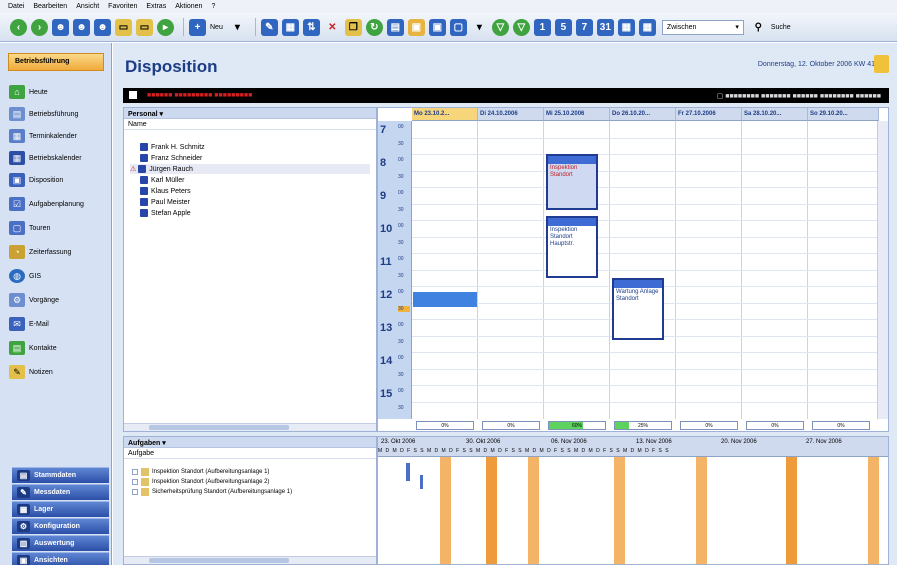 This screenshot has width=897, height=565. I want to click on nav-item-notizen: ✎ Notizen, so click(59, 372).